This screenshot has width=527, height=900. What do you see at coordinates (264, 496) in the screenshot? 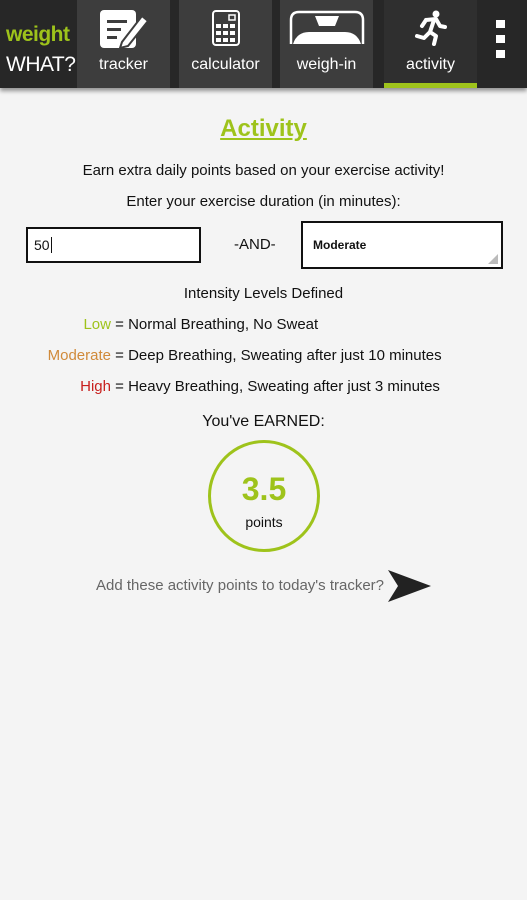
I see `points-circle: 3.5 points` at bounding box center [264, 496].